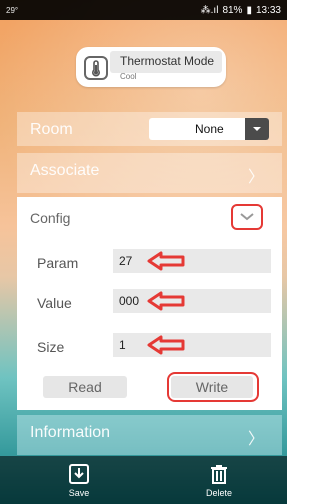 The height and width of the screenshot is (504, 320). Describe the element at coordinates (192, 301) in the screenshot. I see `value-input` at that location.